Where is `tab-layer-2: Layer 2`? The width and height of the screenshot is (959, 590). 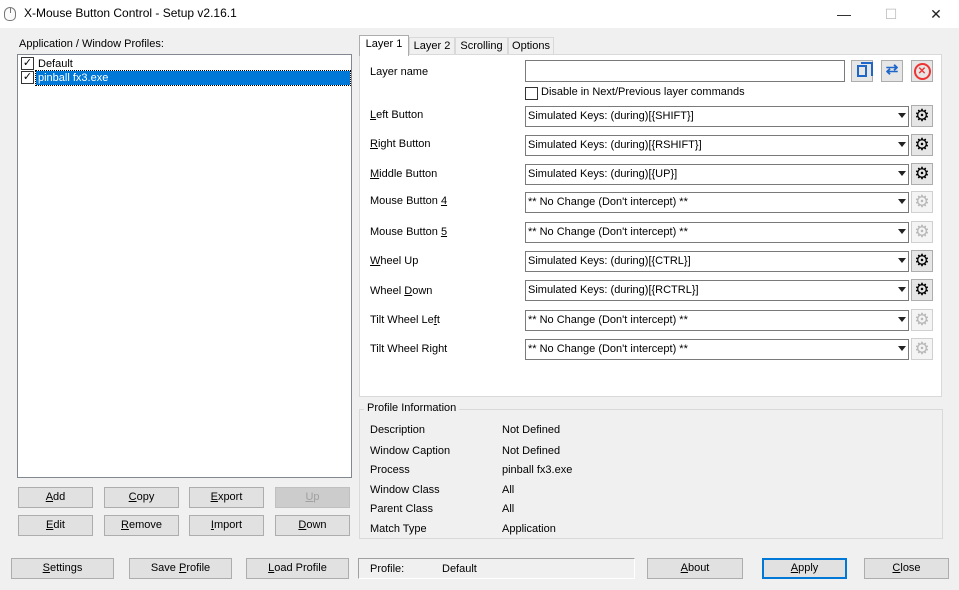
tab-layer-2: Layer 2 is located at coordinates (432, 46).